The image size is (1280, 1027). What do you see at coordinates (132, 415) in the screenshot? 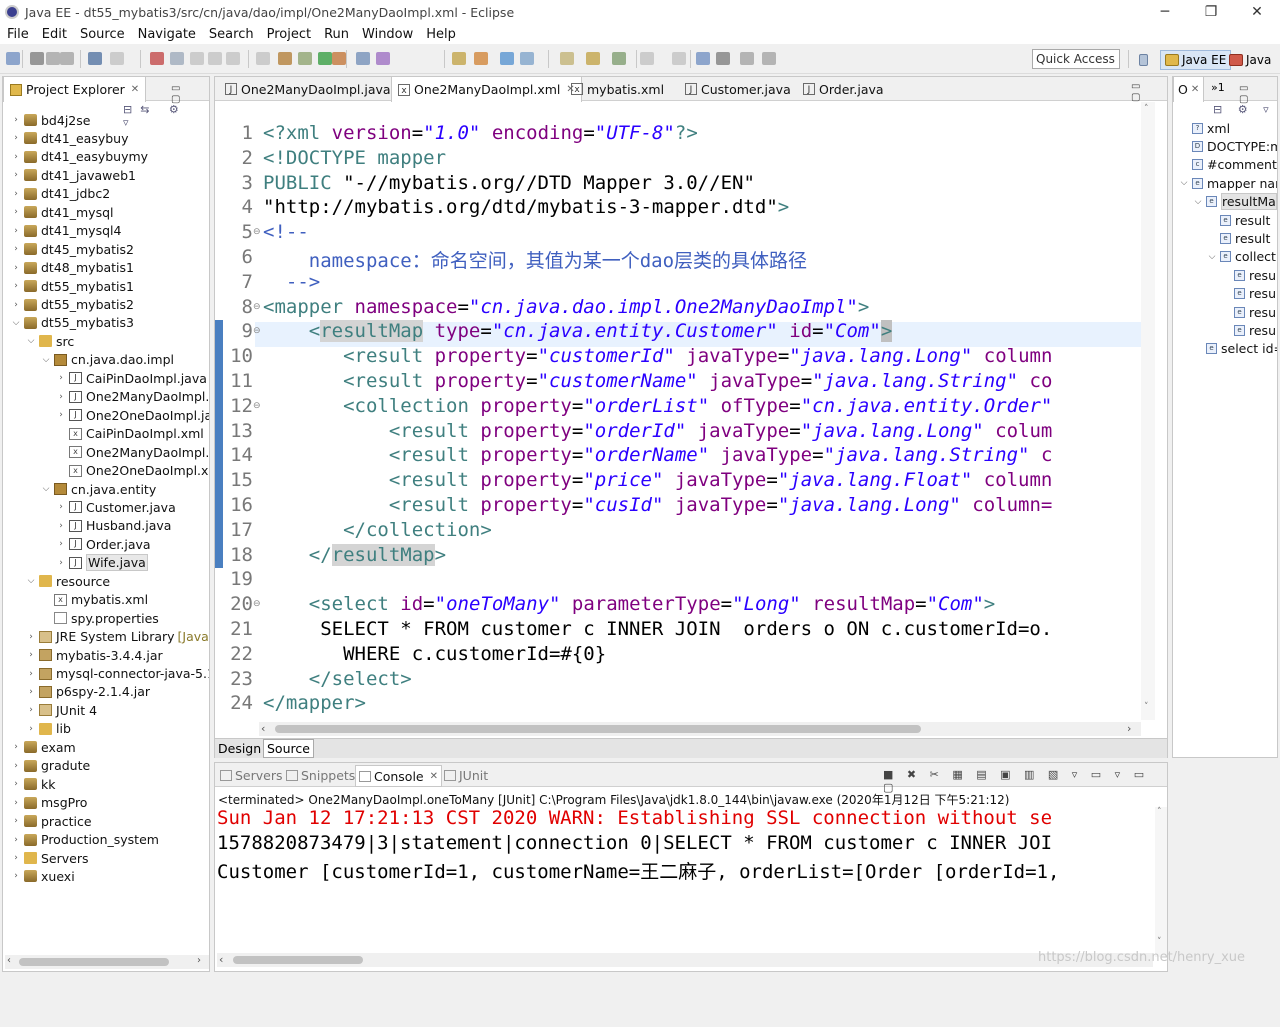
I see `tree-item: › J One2OneDaoImpl.jav` at bounding box center [132, 415].